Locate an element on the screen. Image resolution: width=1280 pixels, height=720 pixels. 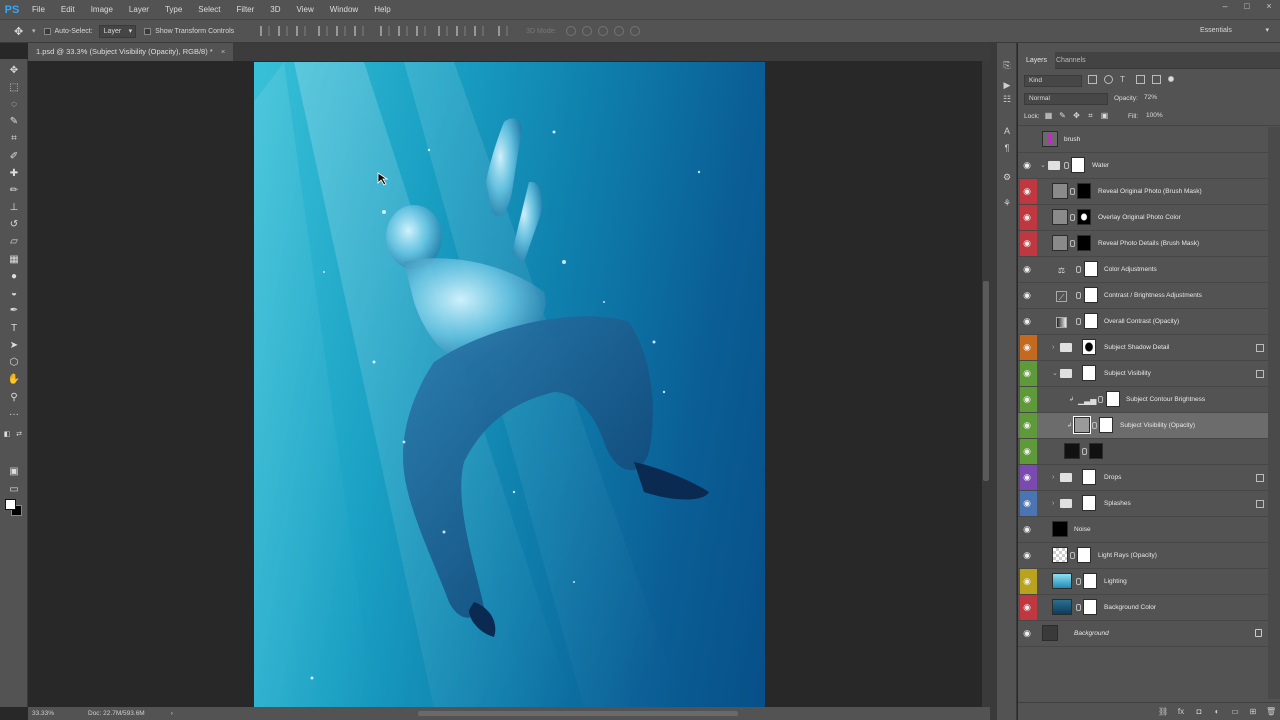
layer-row-noise: ◉ Noise is located at coordinates (1143, 530).